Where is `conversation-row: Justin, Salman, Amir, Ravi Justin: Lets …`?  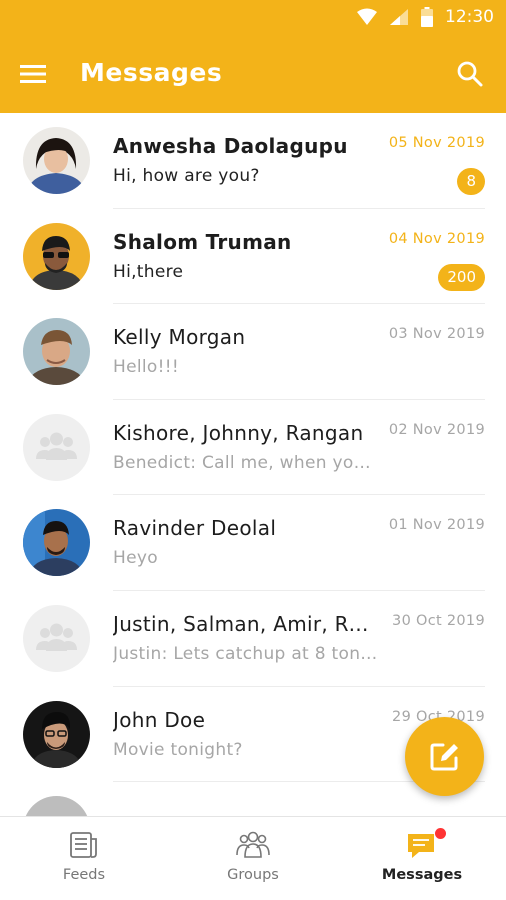
conversation-row: Justin, Salman, Amir, Ravi Justin: Lets … is located at coordinates (253, 639).